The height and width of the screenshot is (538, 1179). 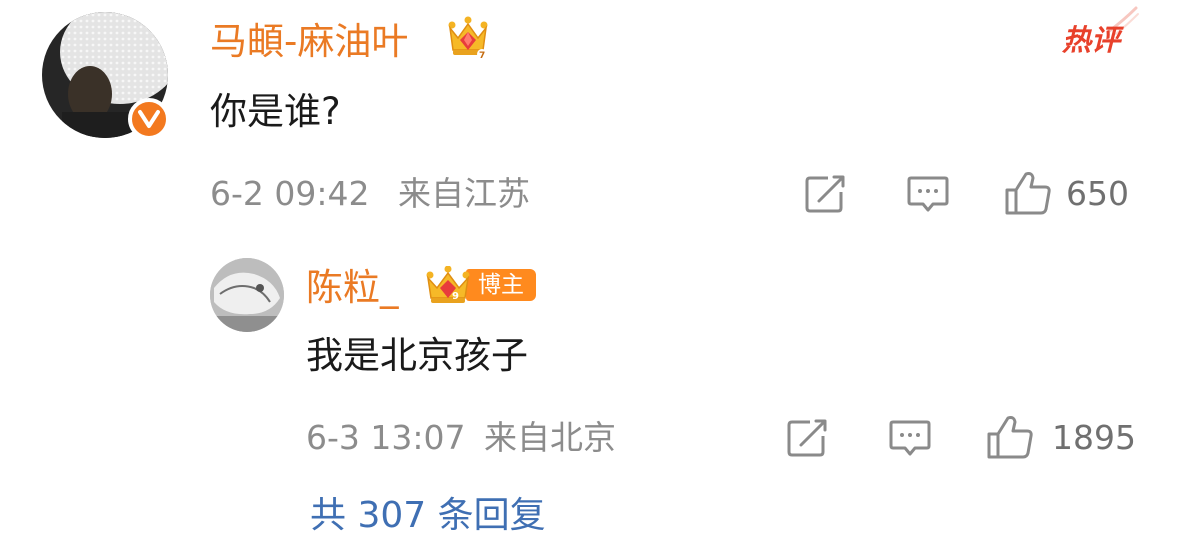 I want to click on hot-comment-label: 热评, so click(x=1091, y=40).